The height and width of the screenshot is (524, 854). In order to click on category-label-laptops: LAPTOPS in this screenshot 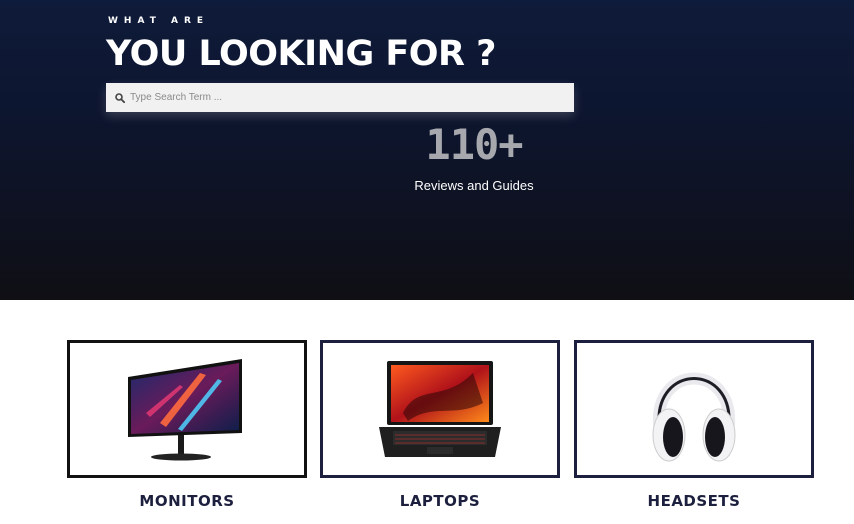, I will do `click(440, 501)`.